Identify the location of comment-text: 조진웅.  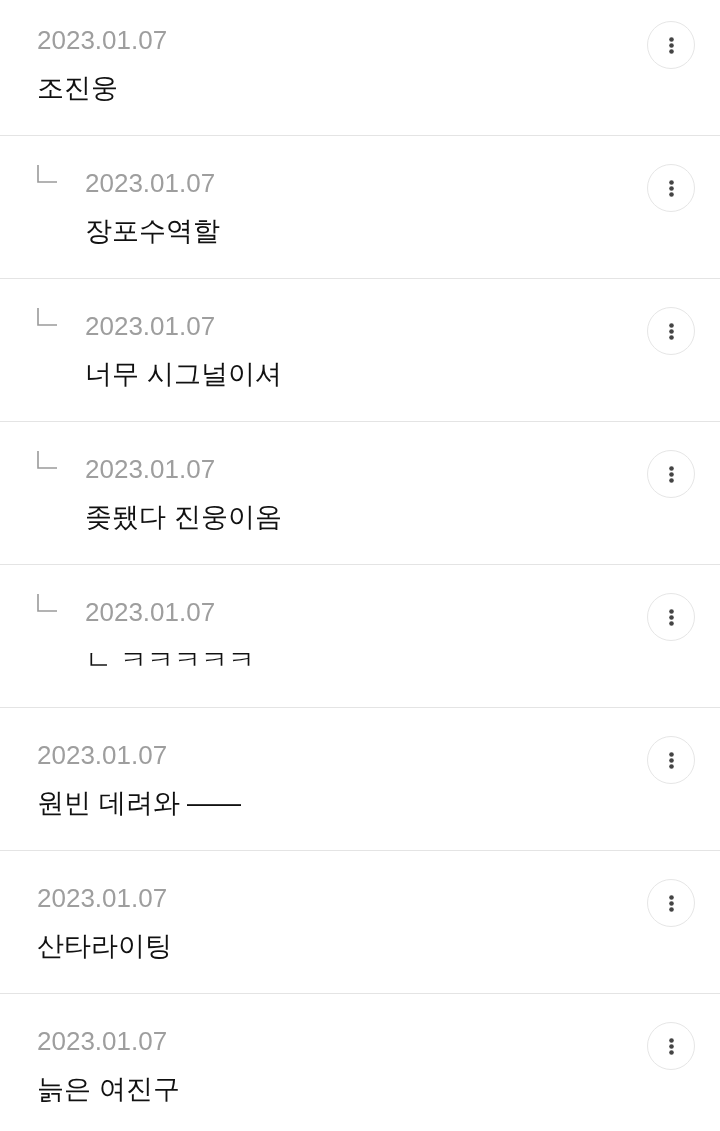
(78, 88).